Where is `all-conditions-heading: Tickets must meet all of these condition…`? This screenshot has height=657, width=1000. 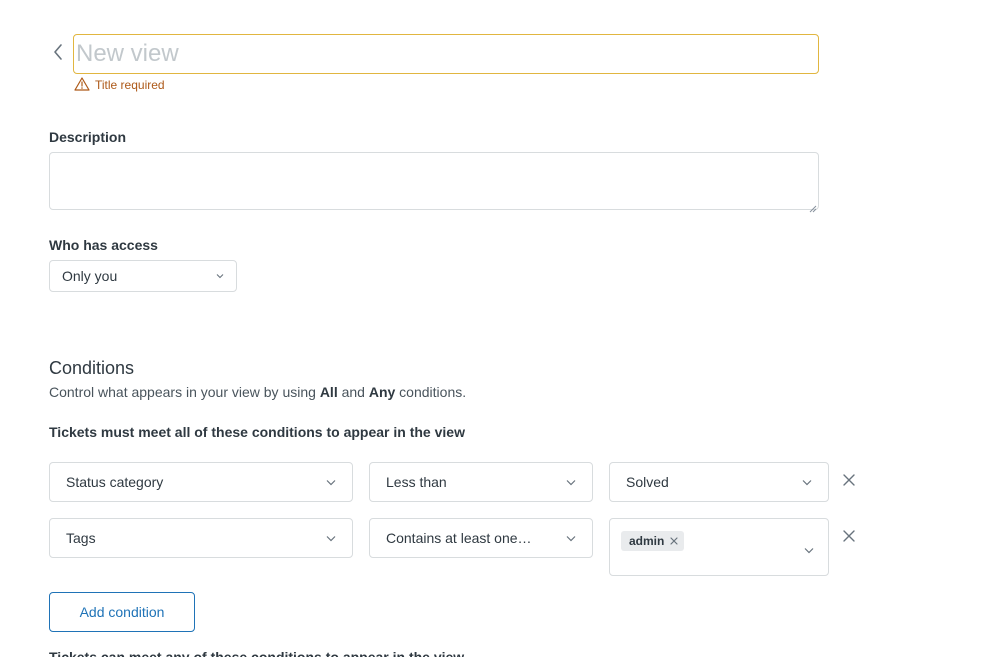 all-conditions-heading: Tickets must meet all of these condition… is located at coordinates (257, 432).